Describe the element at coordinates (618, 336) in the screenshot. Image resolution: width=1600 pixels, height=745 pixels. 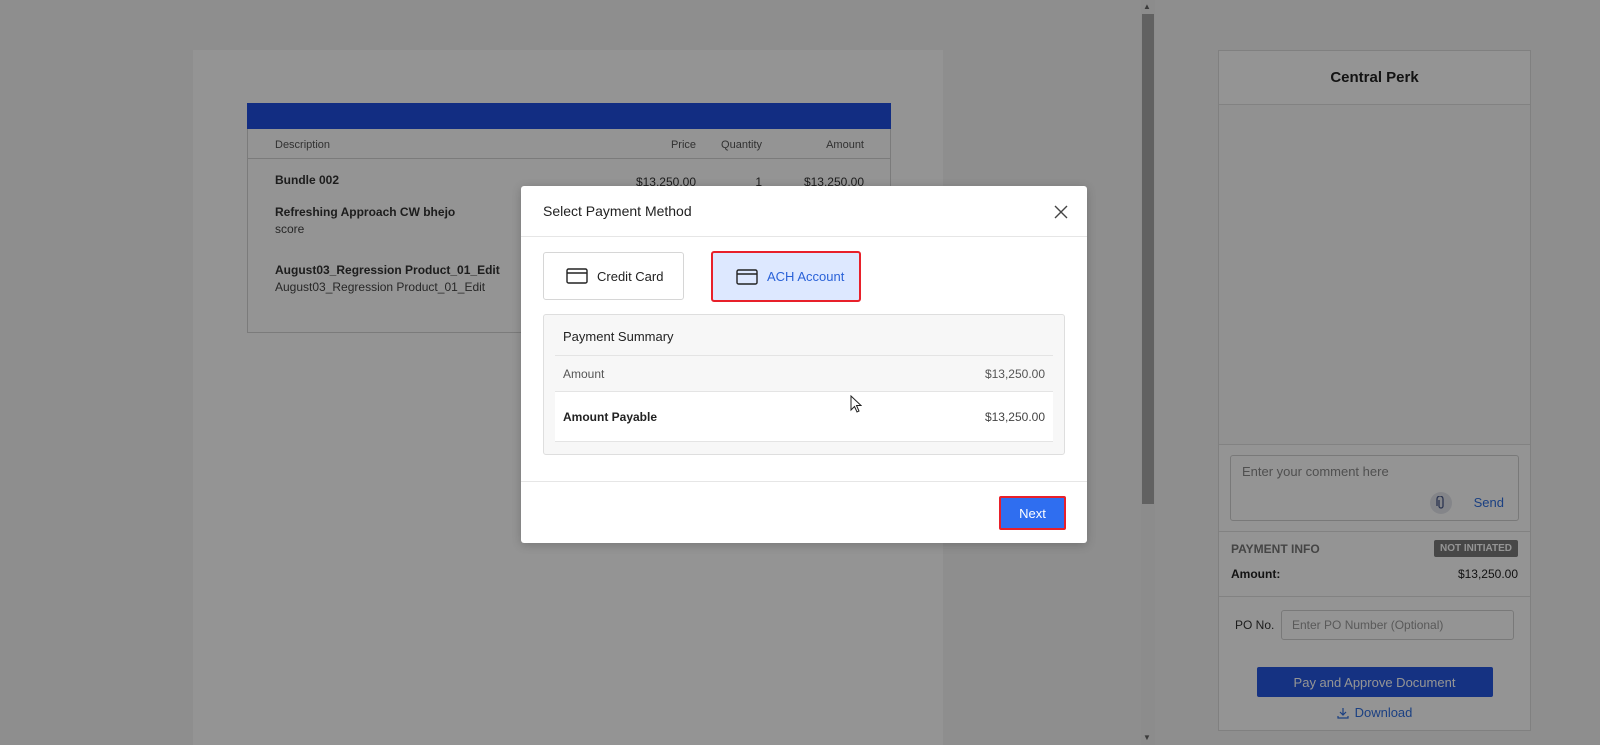
I see `payment-summary-title: Payment Summary` at that location.